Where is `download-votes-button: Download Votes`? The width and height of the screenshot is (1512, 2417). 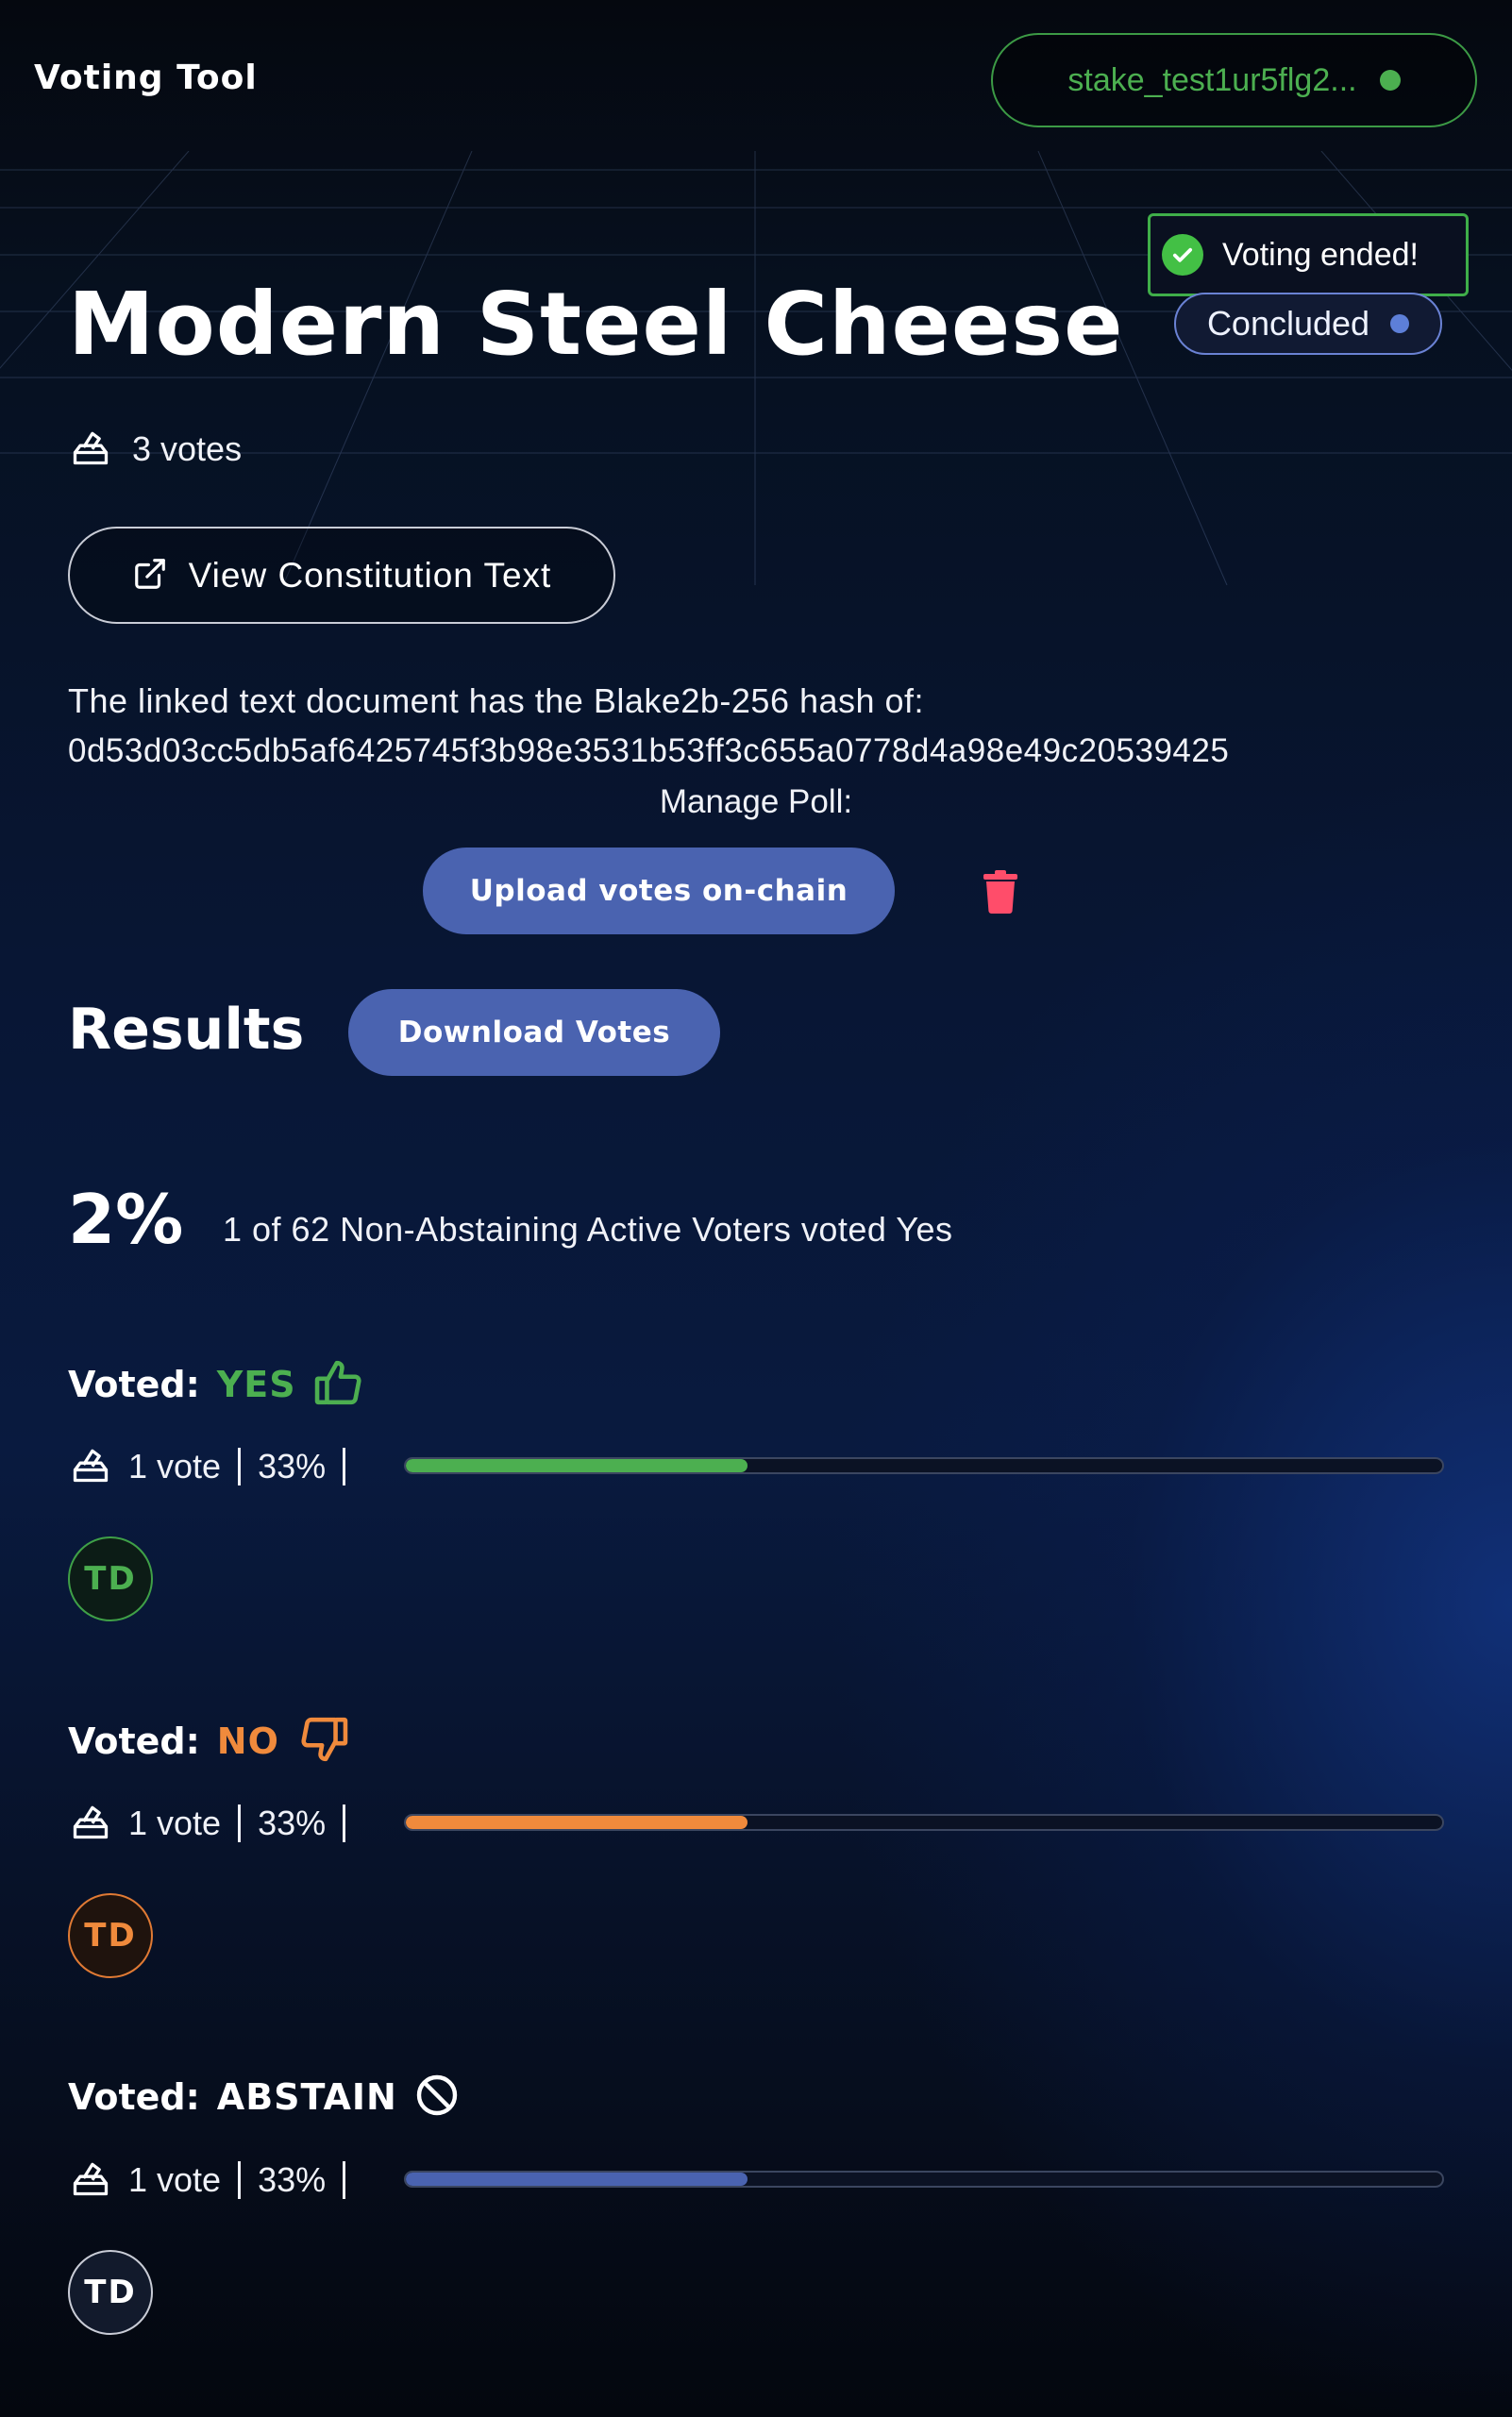 download-votes-button: Download Votes is located at coordinates (534, 1032).